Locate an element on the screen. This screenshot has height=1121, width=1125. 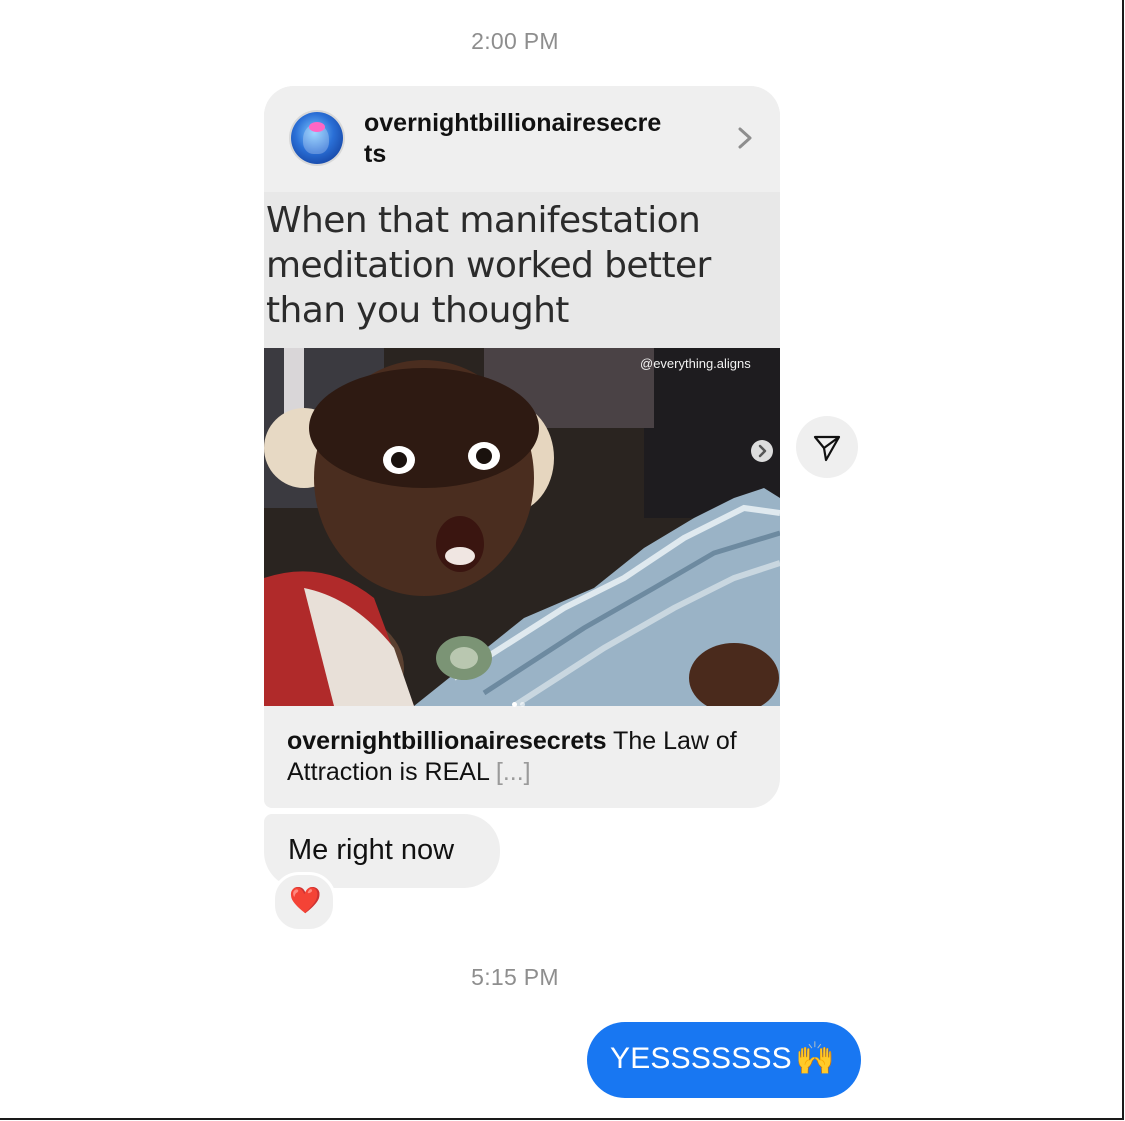
carousel-dots is located at coordinates (522, 700).